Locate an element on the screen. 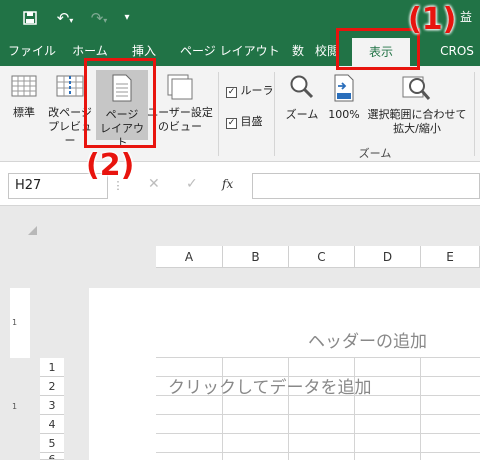 The height and width of the screenshot is (460, 480). column-header: E is located at coordinates (450, 257).